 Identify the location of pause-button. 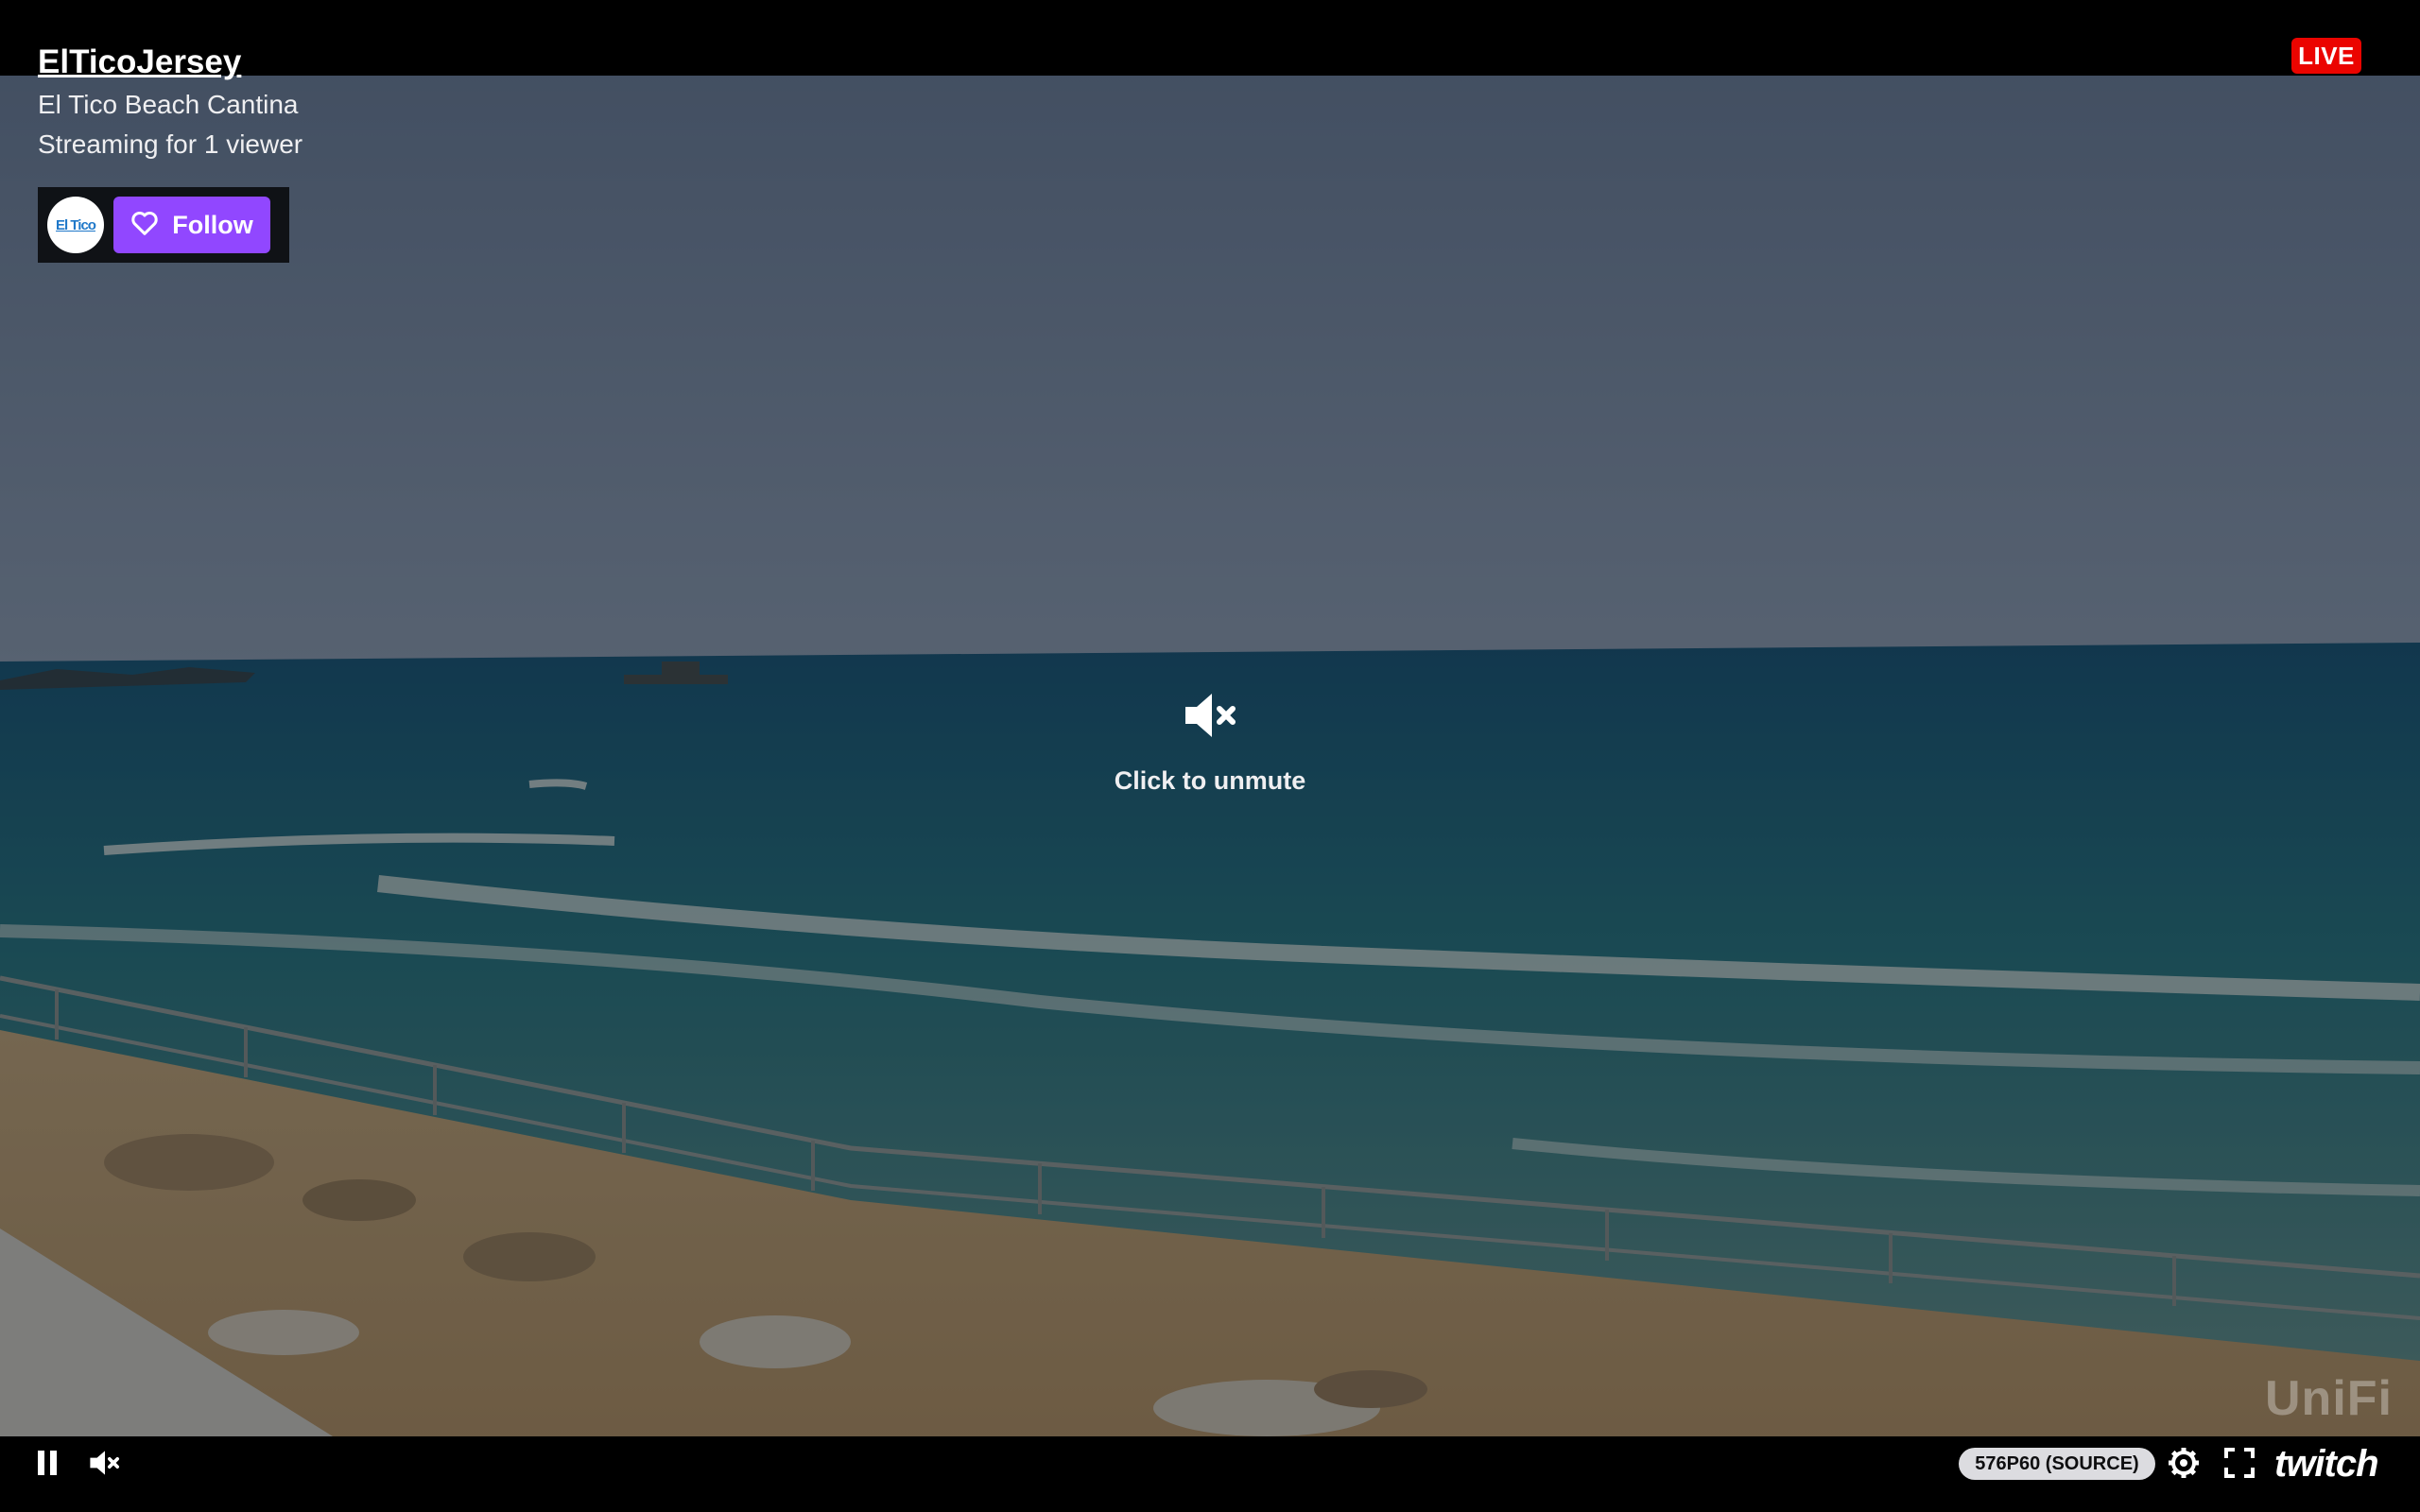
(47, 1465).